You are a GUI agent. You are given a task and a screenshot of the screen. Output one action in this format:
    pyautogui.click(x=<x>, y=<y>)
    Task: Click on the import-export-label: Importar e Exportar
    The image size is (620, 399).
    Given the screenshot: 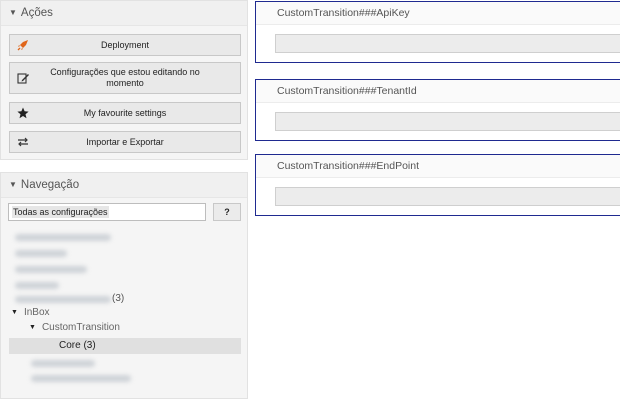 What is the action you would take?
    pyautogui.click(x=125, y=141)
    